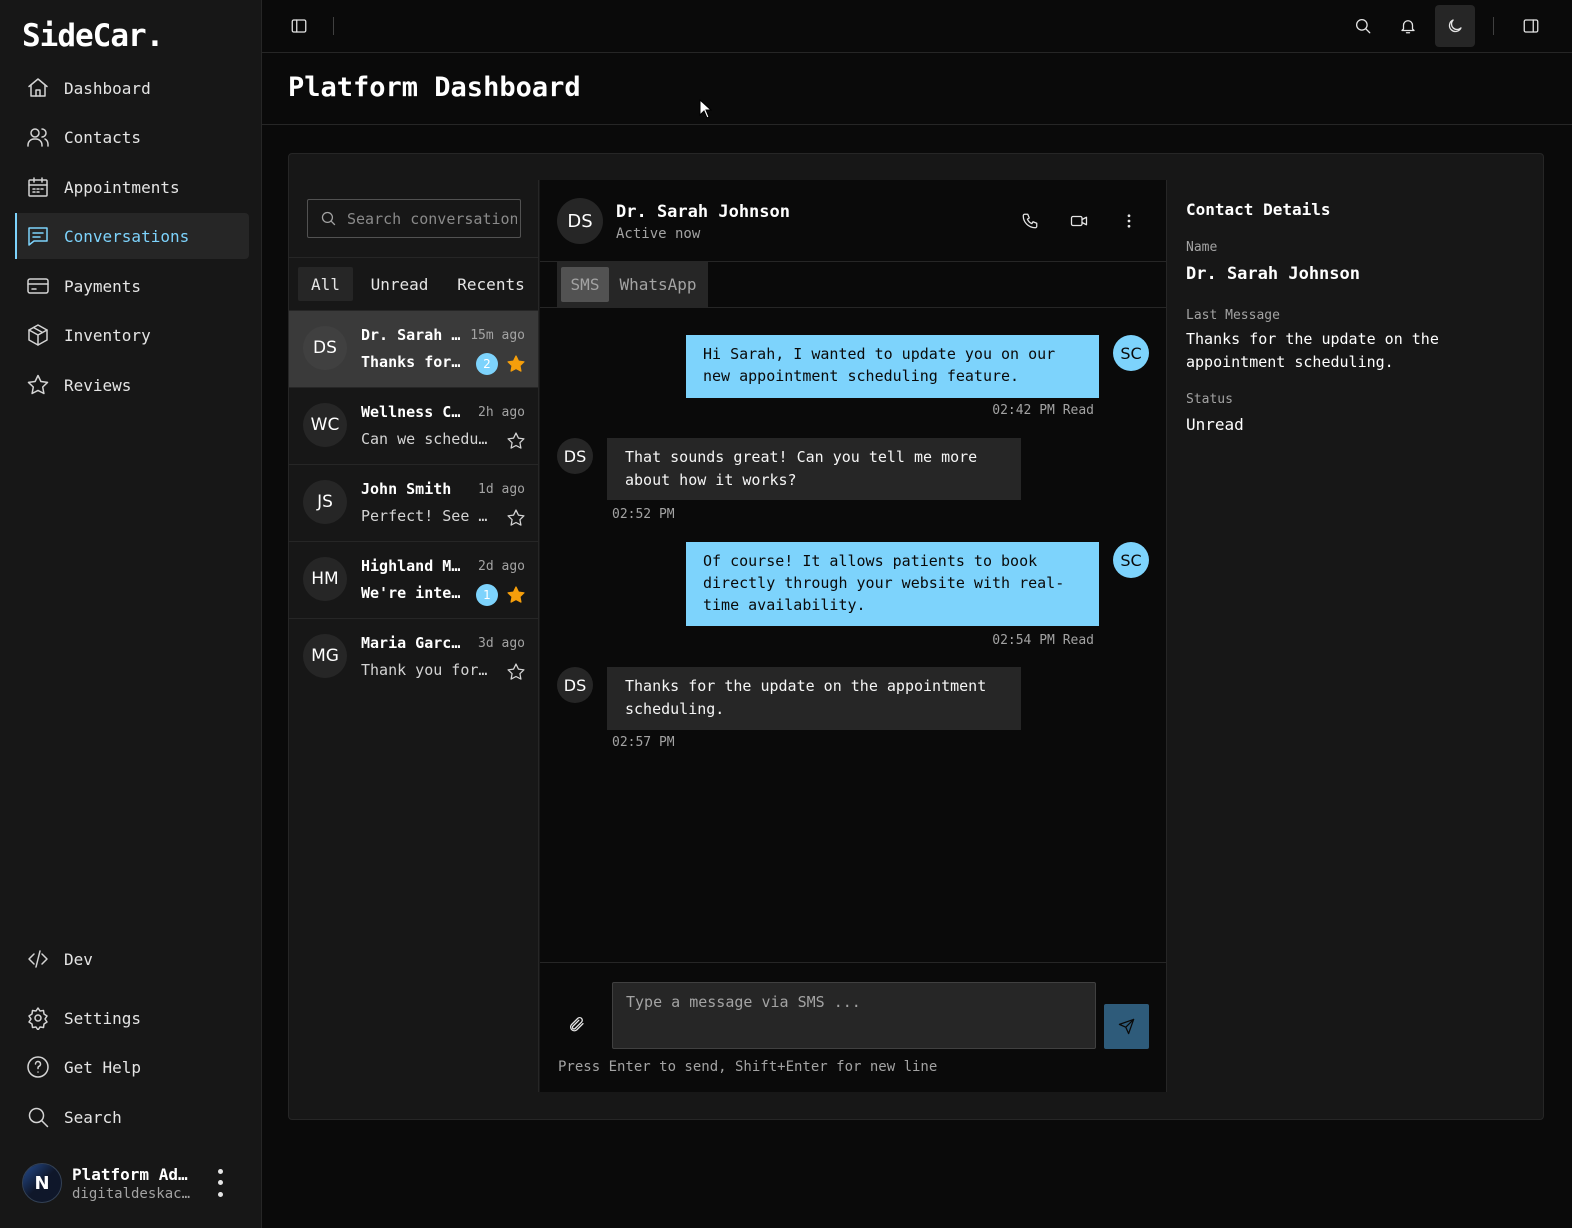 This screenshot has width=1572, height=1228. Describe the element at coordinates (658, 234) in the screenshot. I see `contact-status: Active now` at that location.